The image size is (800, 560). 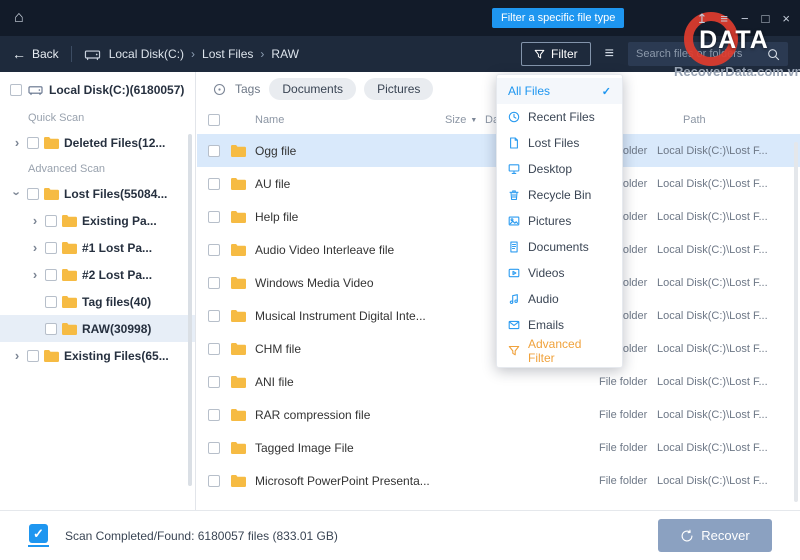 I want to click on menu-icon: ≡, so click(x=724, y=18).